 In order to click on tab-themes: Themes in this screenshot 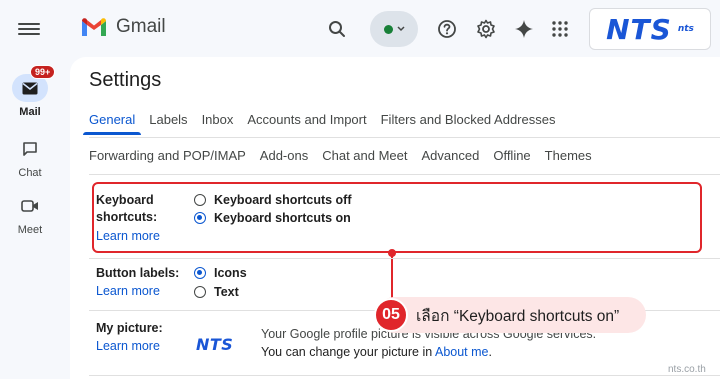, I will do `click(568, 159)`.